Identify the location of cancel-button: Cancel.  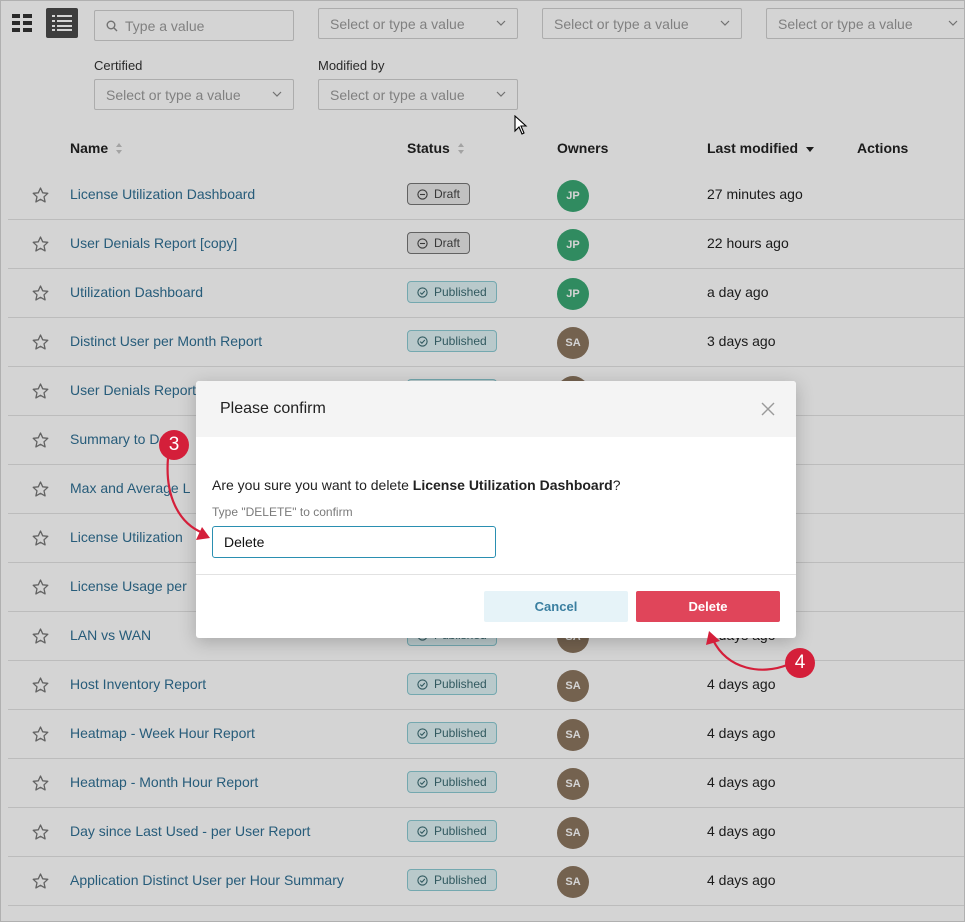
(556, 606).